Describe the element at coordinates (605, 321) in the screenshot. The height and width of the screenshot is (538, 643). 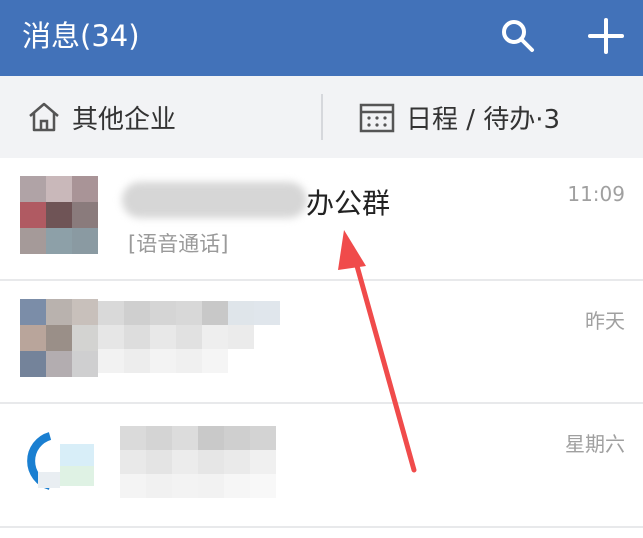
I see `conversation-time: 昨天` at that location.